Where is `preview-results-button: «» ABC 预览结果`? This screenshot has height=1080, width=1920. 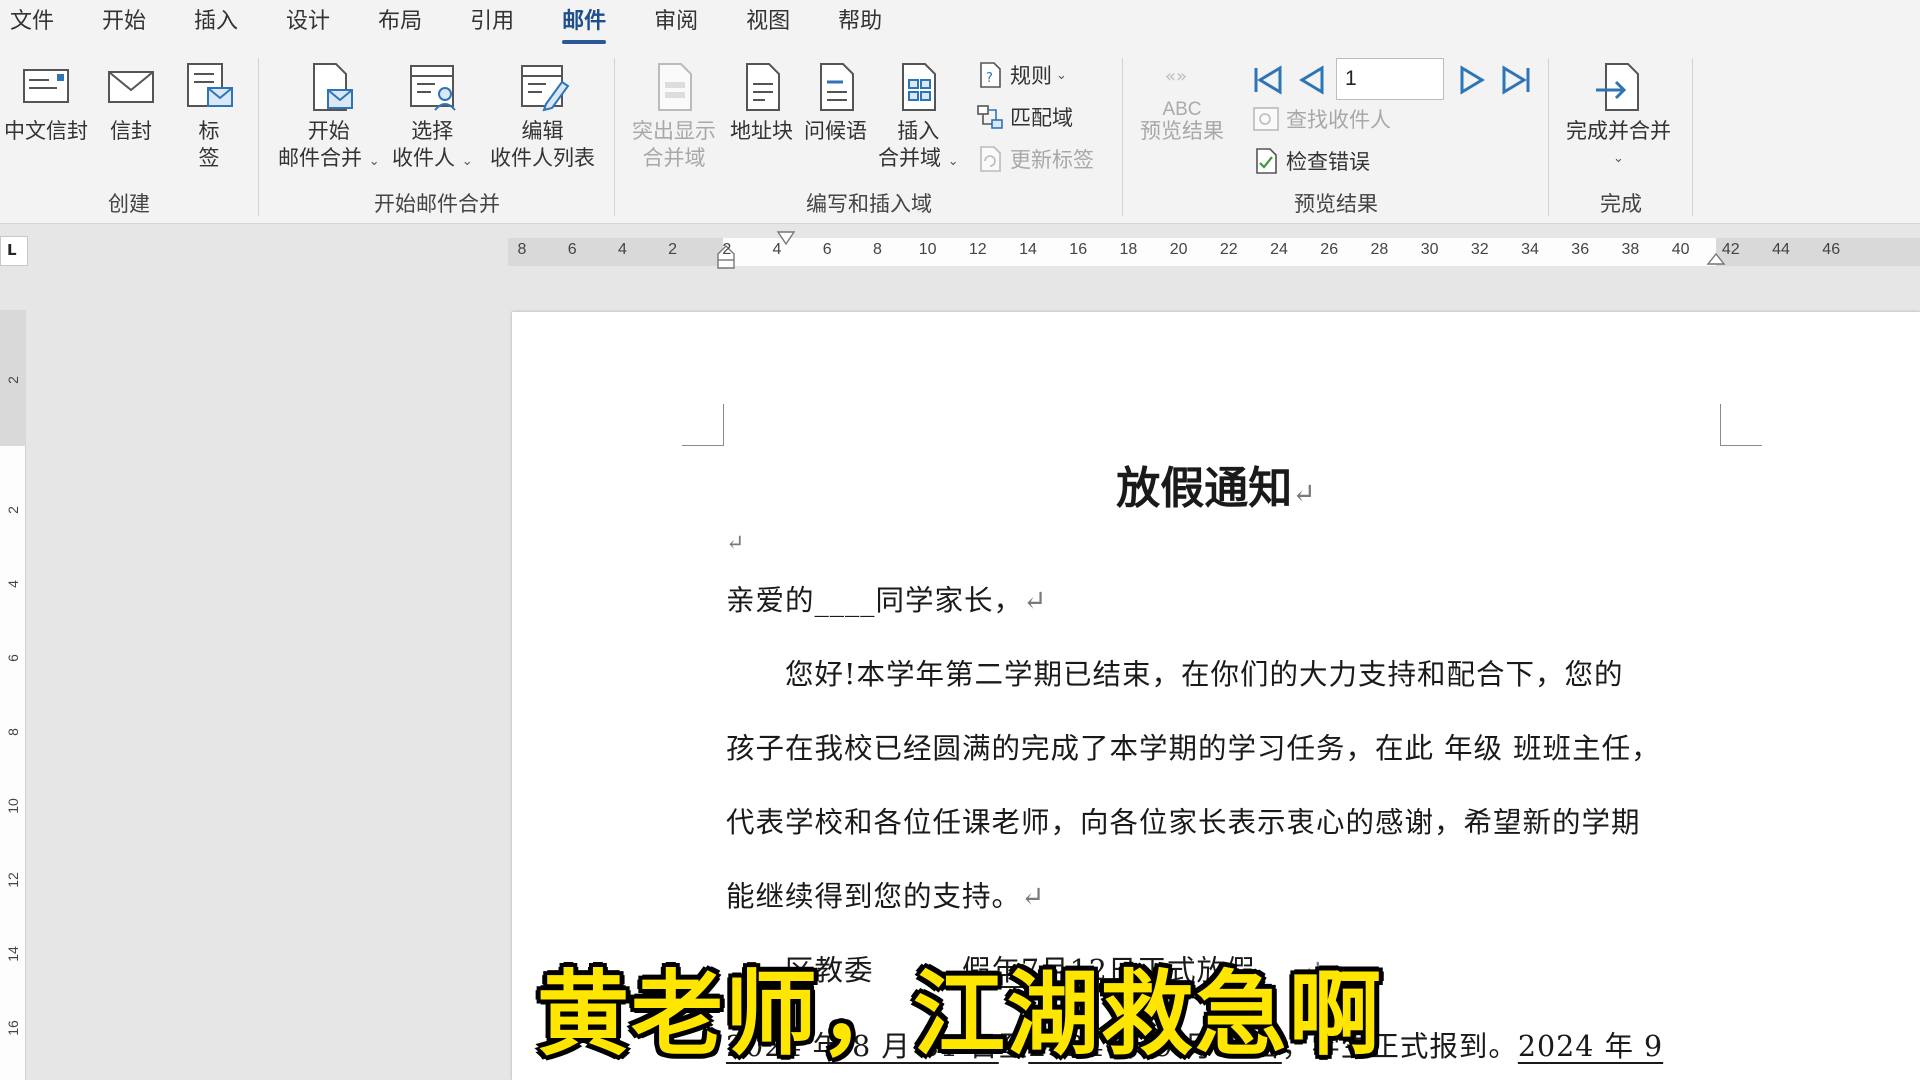
preview-results-button: «» ABC 预览结果 is located at coordinates (1182, 102).